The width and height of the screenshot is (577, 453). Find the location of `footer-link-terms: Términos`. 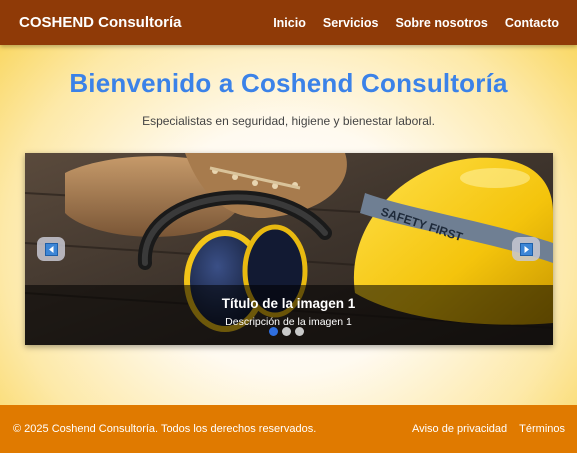

footer-link-terms: Términos is located at coordinates (542, 429).